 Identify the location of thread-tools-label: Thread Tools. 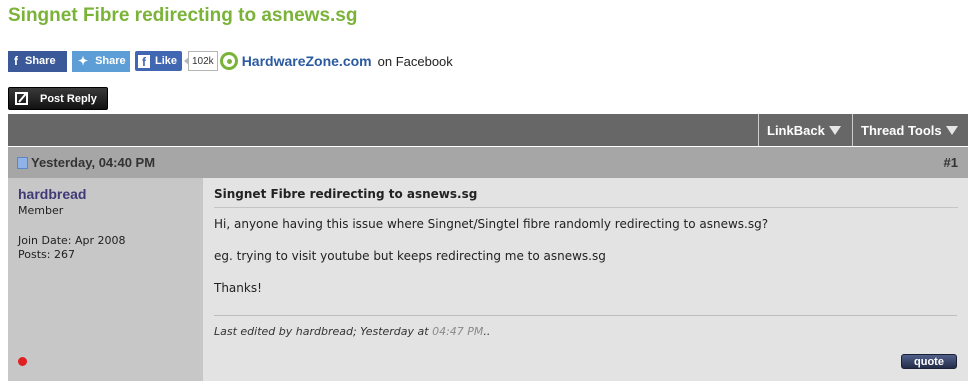
(901, 130).